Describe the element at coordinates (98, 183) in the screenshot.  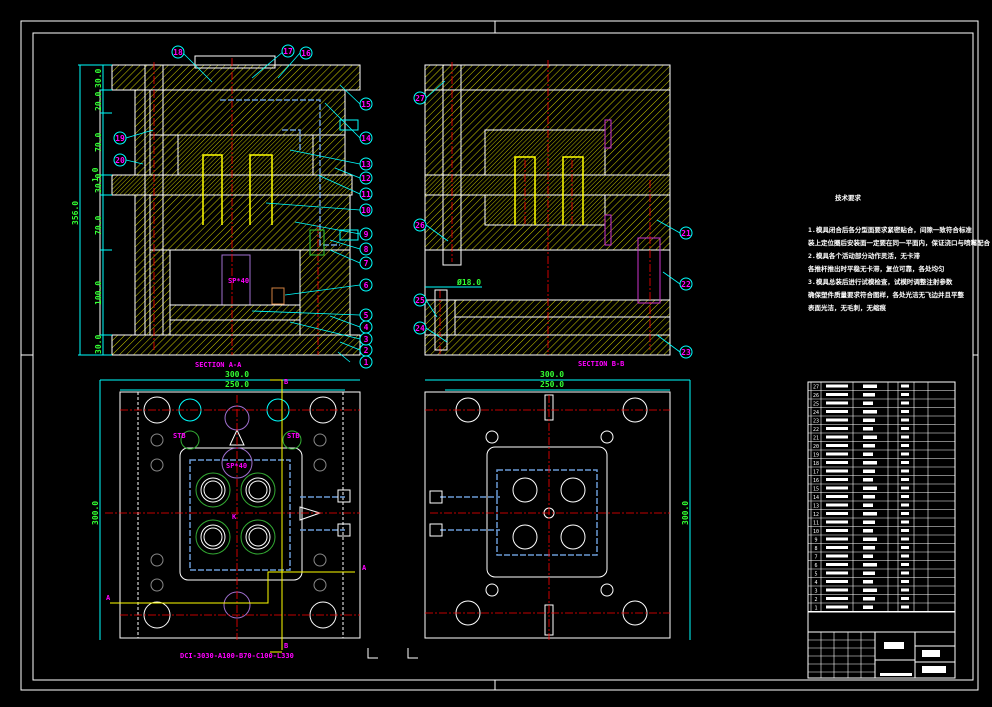
I see `dim-seg-5: 30.0` at that location.